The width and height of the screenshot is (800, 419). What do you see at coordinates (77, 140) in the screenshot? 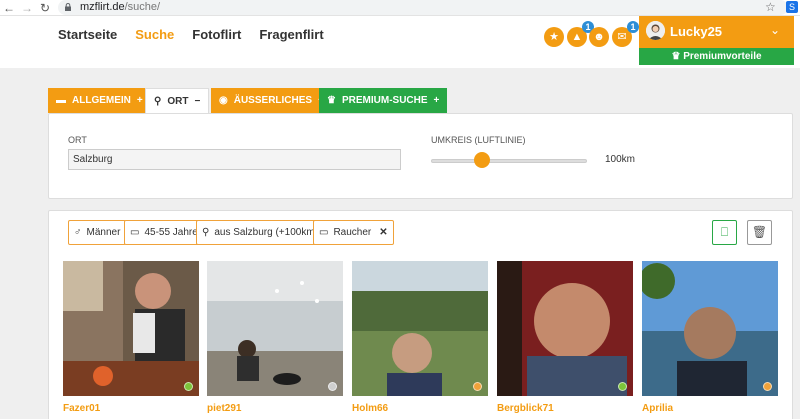
I see `ort-label: ORT` at bounding box center [77, 140].